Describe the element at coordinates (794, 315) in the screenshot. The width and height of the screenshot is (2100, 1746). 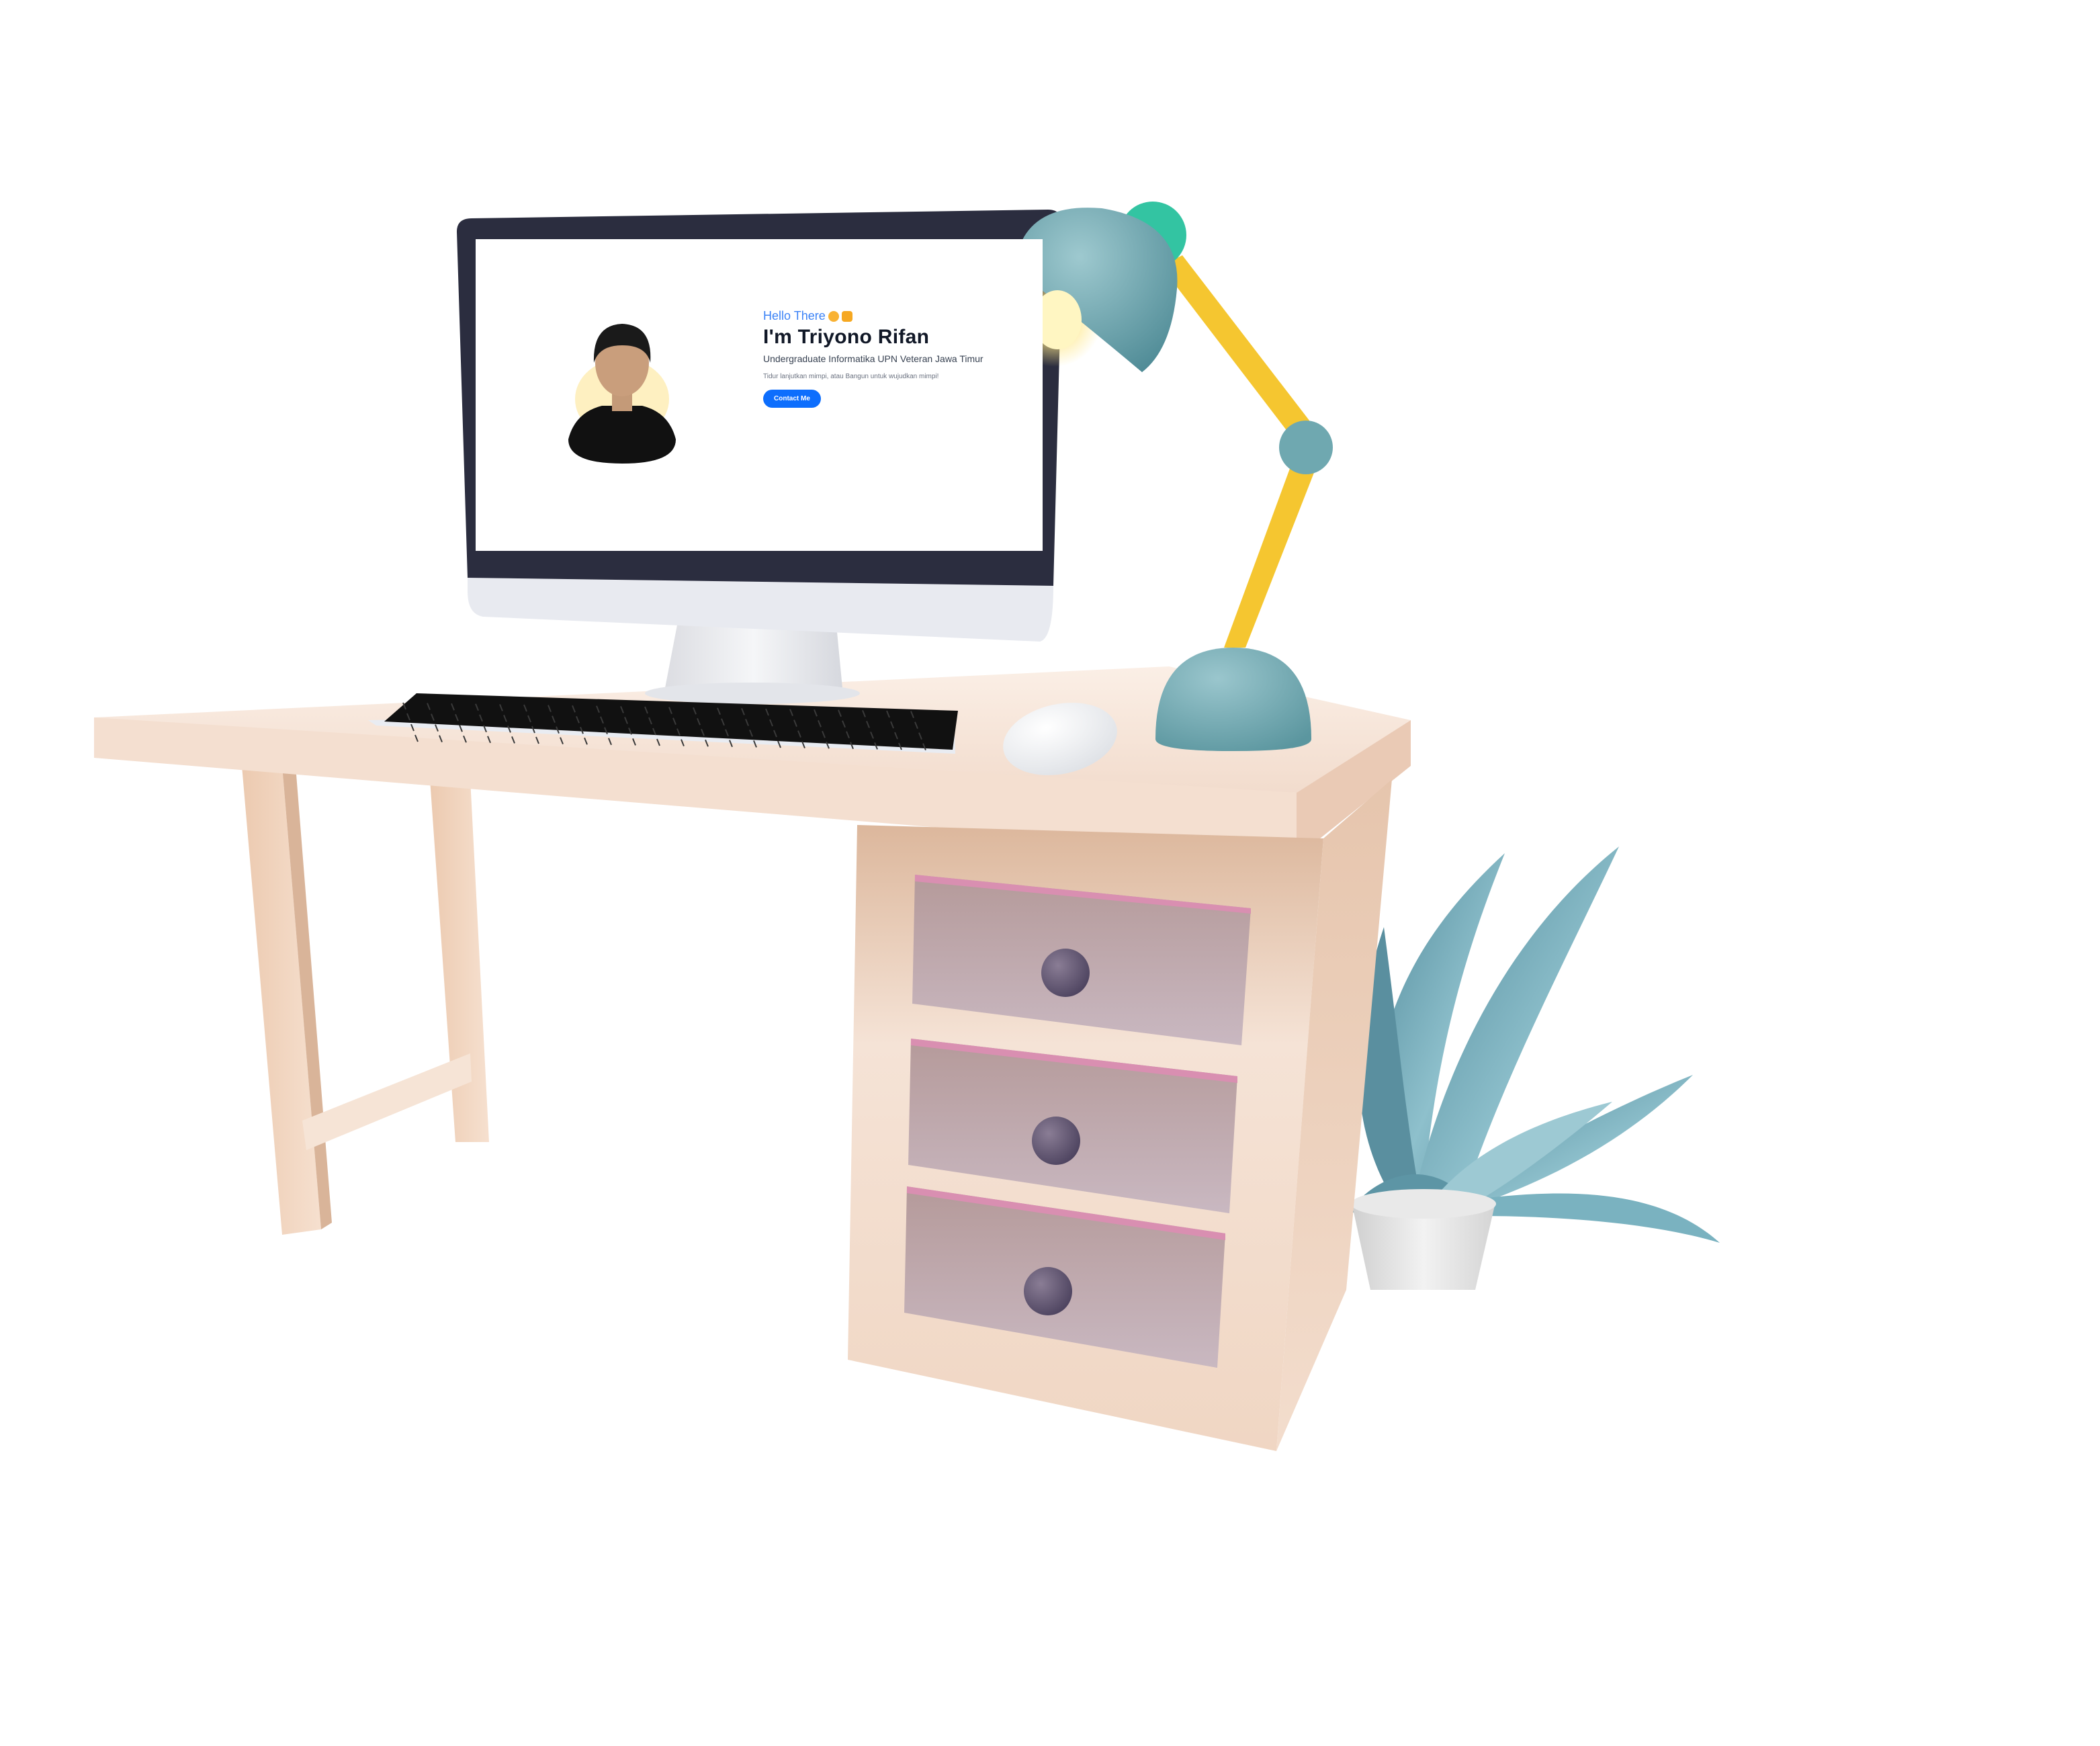
I see `greeting-text: Hello There` at that location.